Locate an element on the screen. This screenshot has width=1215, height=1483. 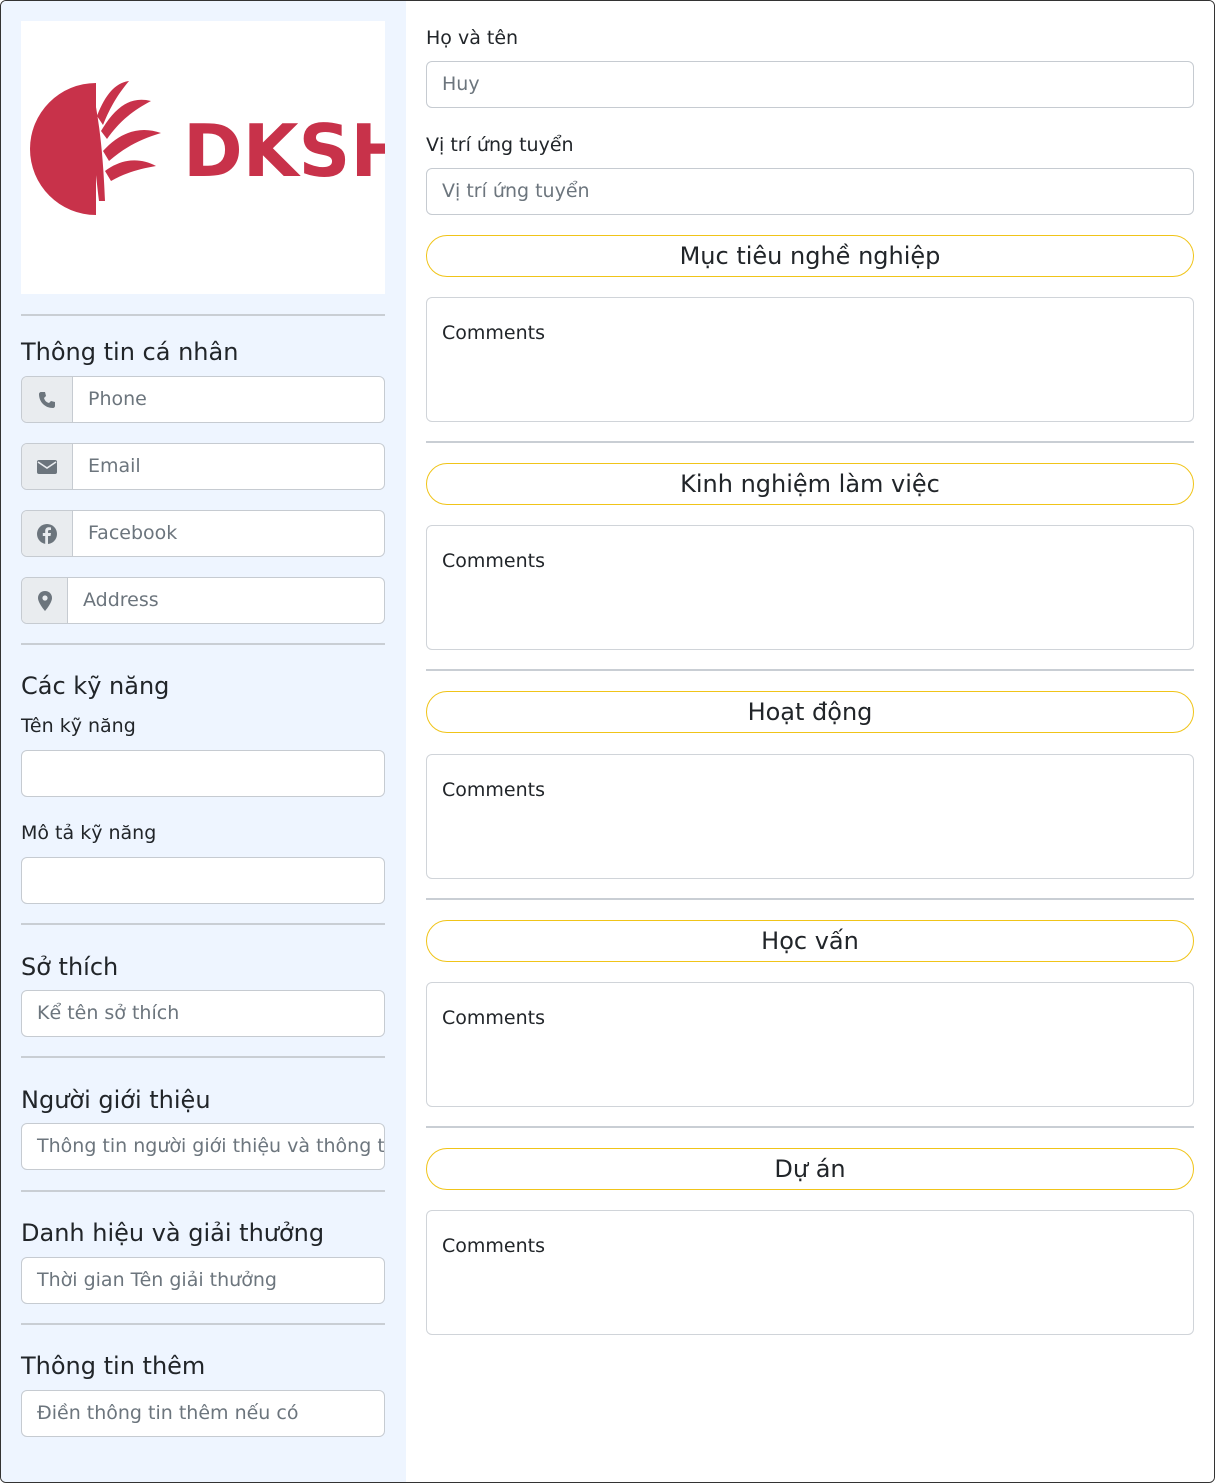
address-input: Address is located at coordinates (226, 600).